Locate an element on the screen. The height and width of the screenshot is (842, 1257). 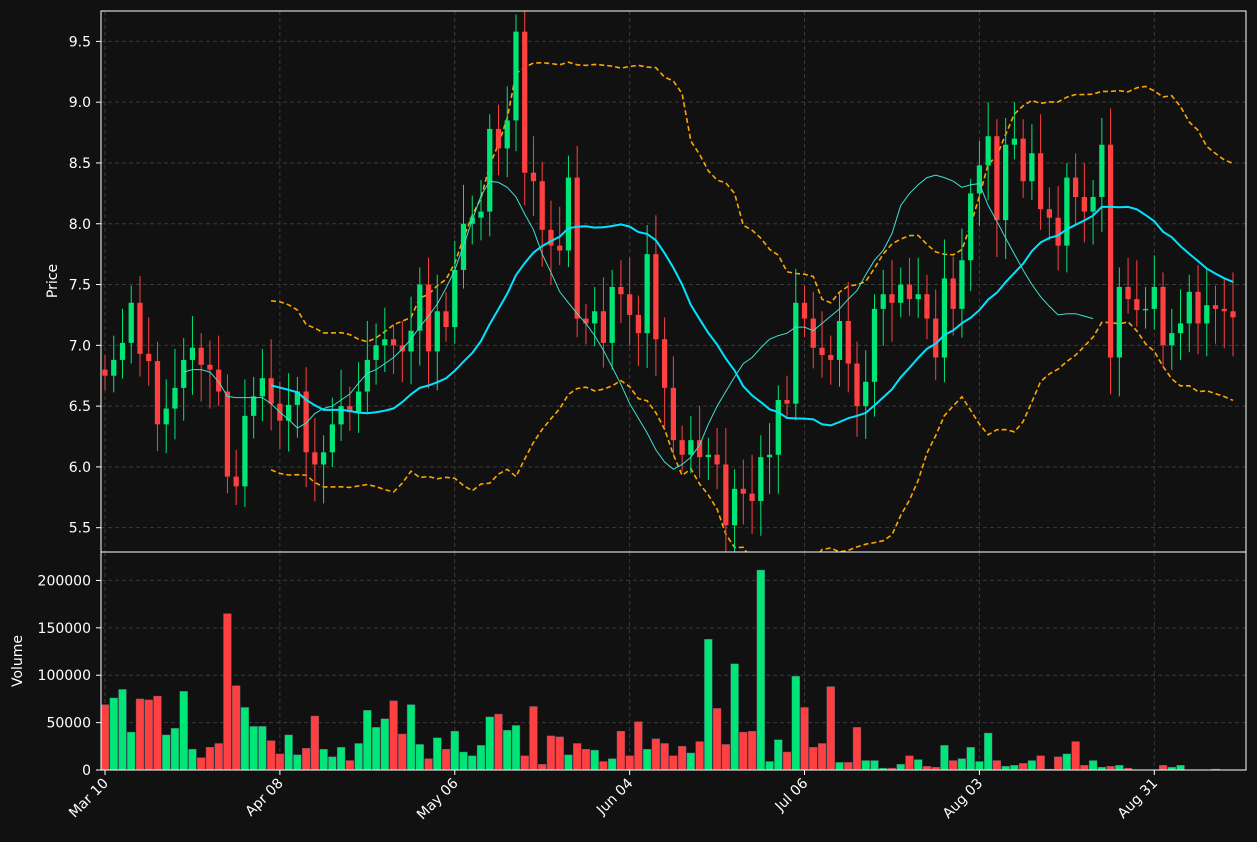
volume-tick-label: 150000 is located at coordinates (64, 629).